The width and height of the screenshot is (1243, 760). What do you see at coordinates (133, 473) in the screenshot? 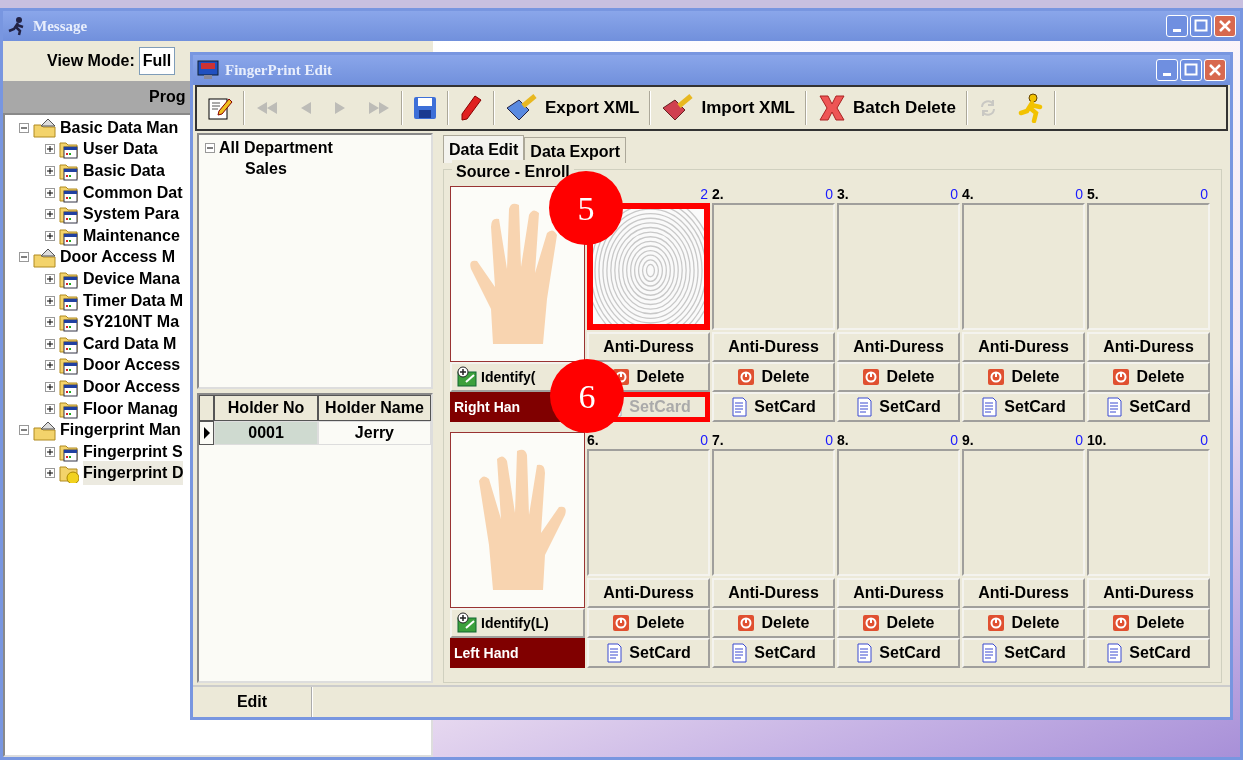
I see `tree-item: Fingerprint D` at bounding box center [133, 473].